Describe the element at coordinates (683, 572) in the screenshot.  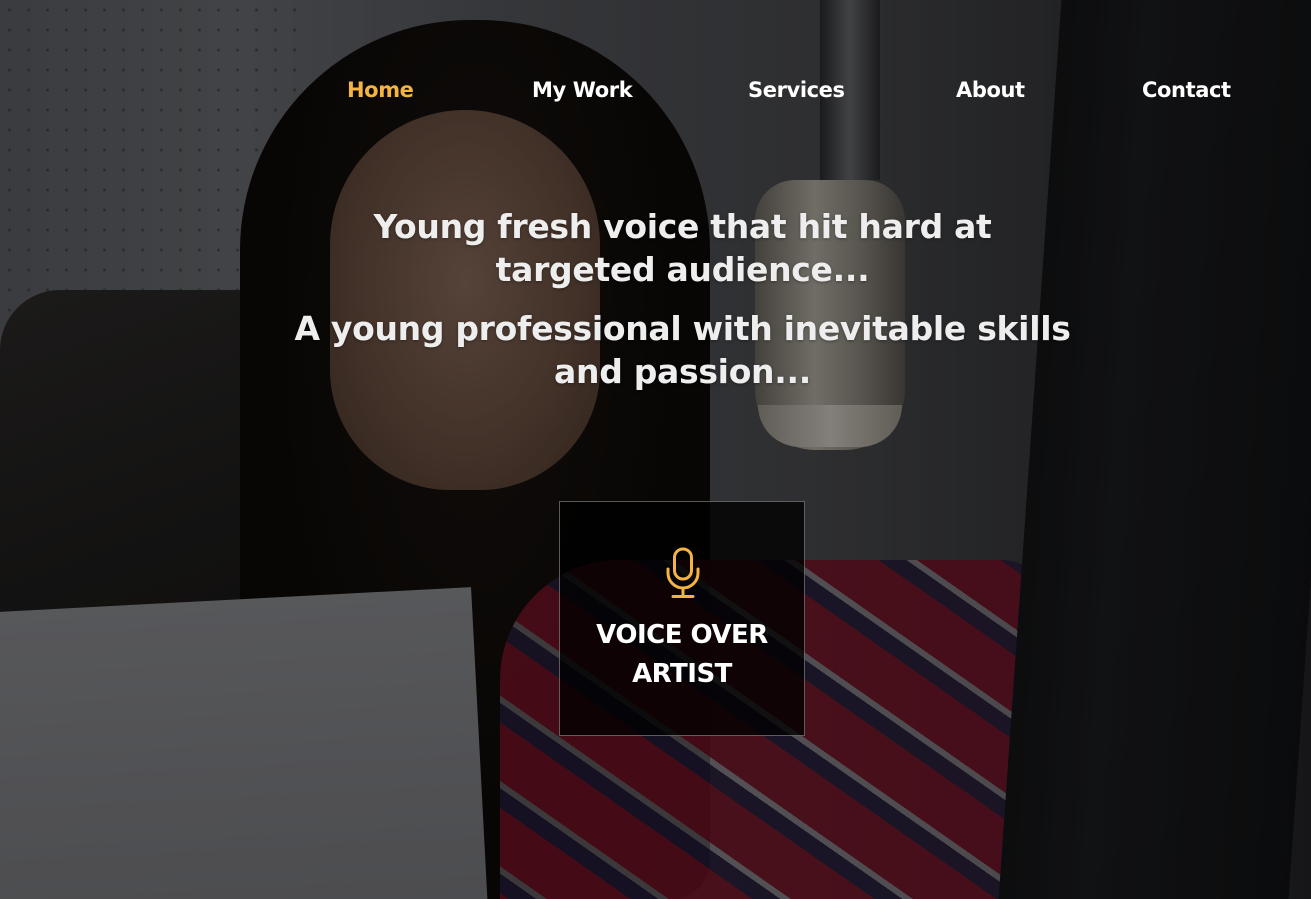
I see `microphone-icon` at that location.